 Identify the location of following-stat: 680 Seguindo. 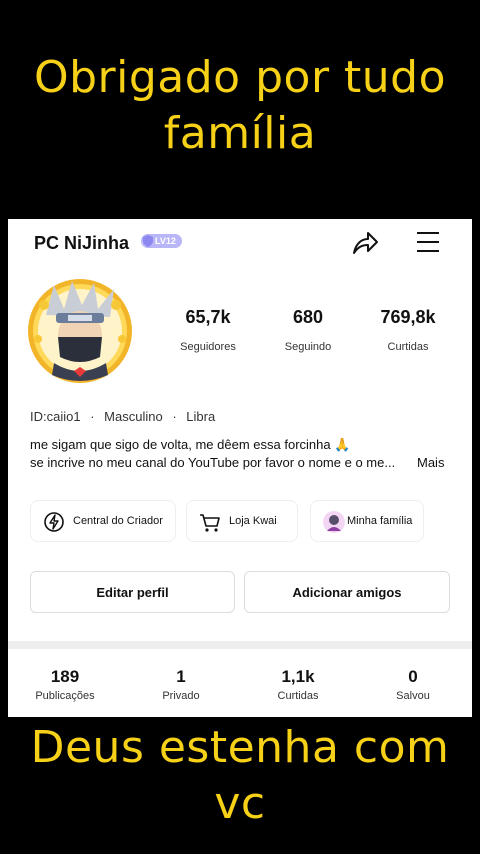
(308, 330).